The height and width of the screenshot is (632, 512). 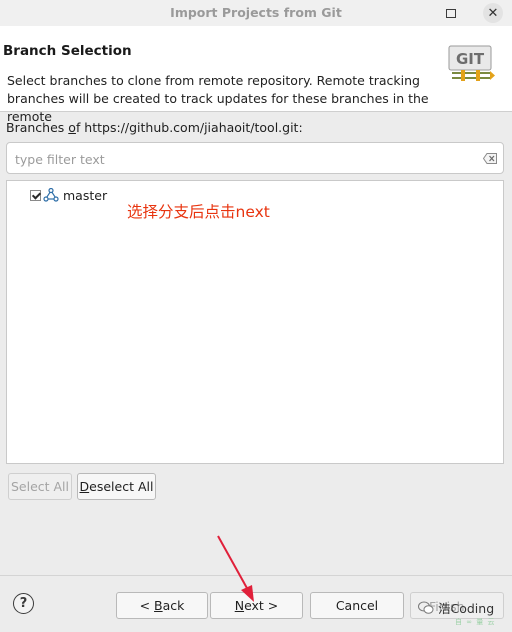 I want to click on clear-filter-icon, so click(x=490, y=158).